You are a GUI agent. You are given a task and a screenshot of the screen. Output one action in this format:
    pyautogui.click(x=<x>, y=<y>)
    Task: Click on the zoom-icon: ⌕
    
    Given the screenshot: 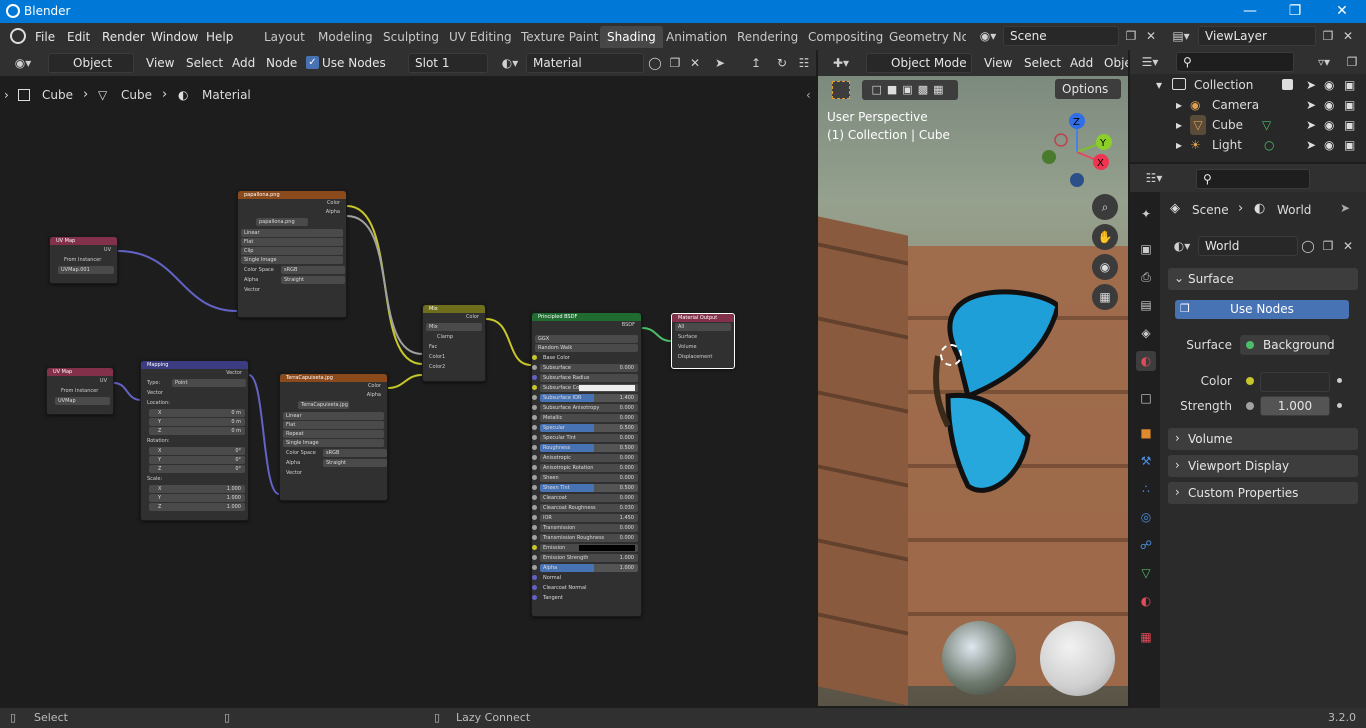 What is the action you would take?
    pyautogui.click(x=1105, y=207)
    